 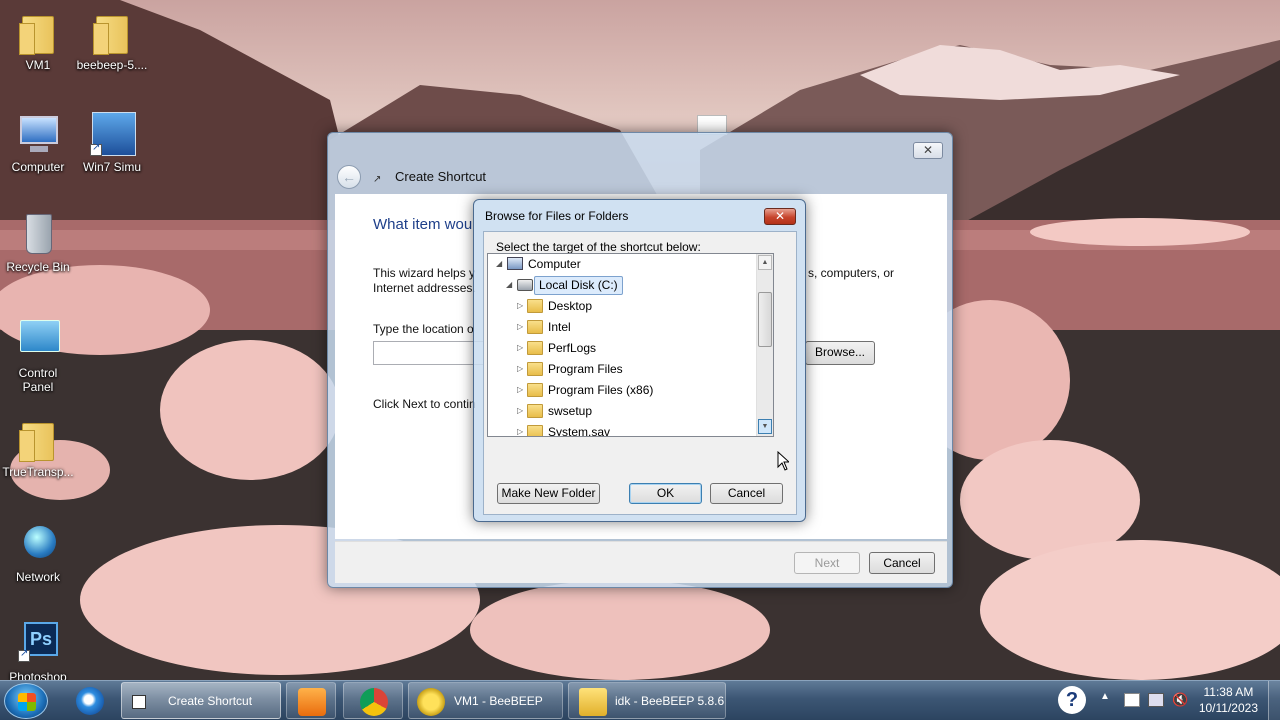 What do you see at coordinates (928, 150) in the screenshot?
I see `close-button: ✕` at bounding box center [928, 150].